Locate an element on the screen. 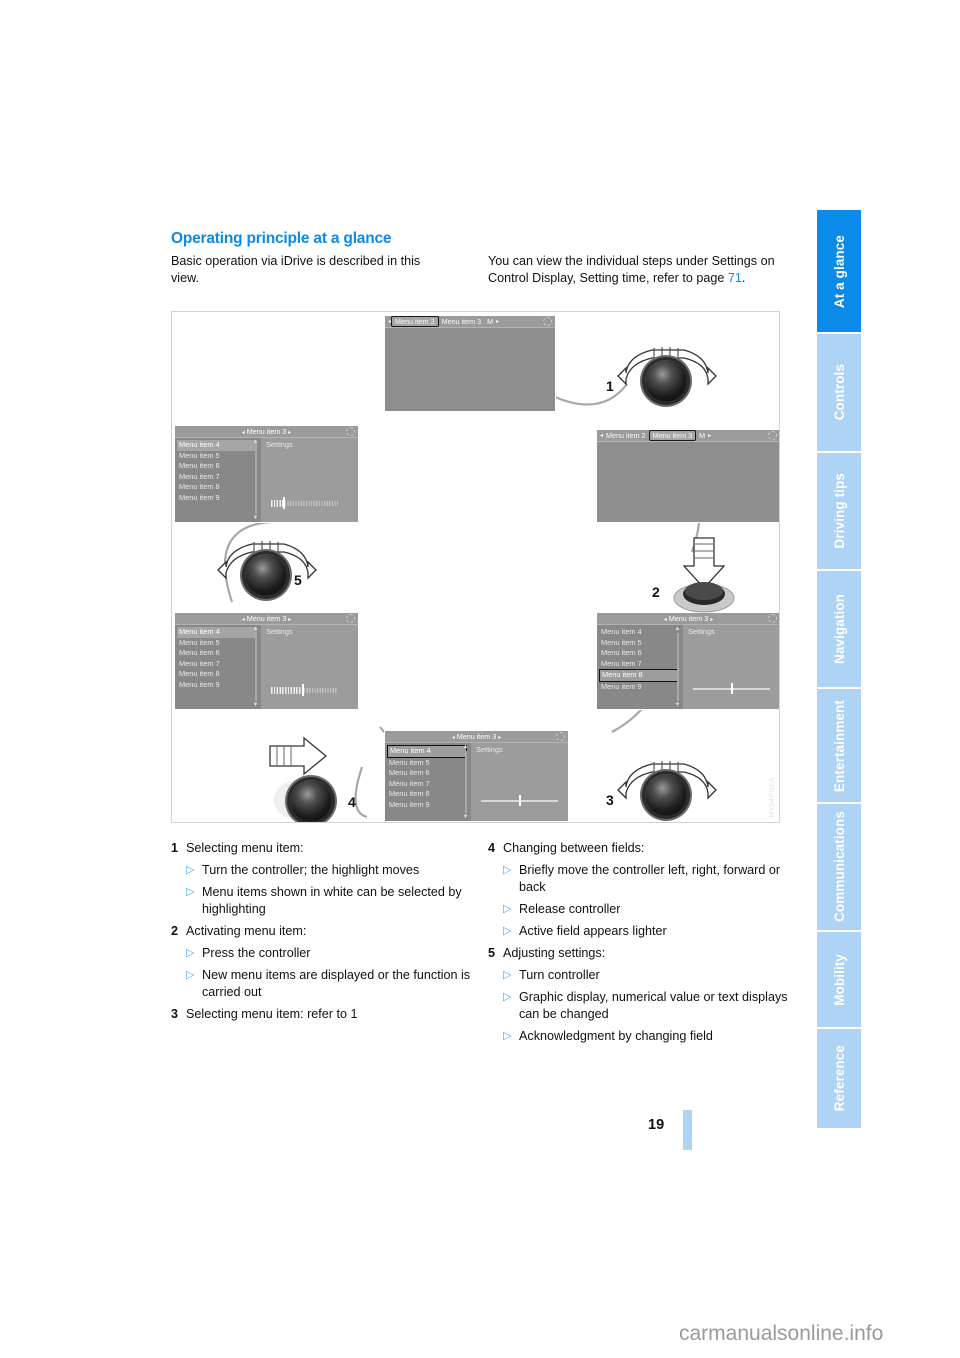 The height and width of the screenshot is (1358, 960). scroll-track is located at coordinates (255, 667).